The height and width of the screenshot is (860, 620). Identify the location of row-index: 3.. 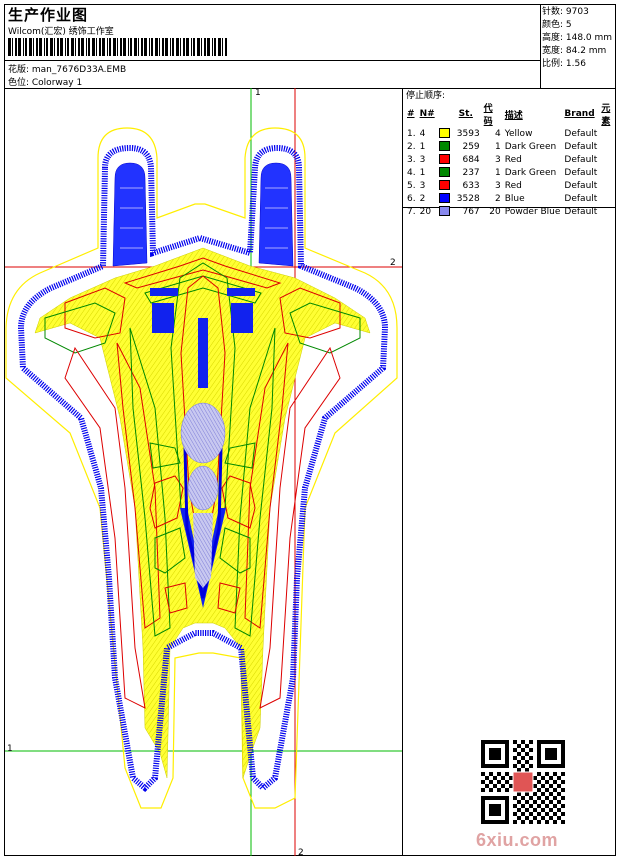
(411, 159).